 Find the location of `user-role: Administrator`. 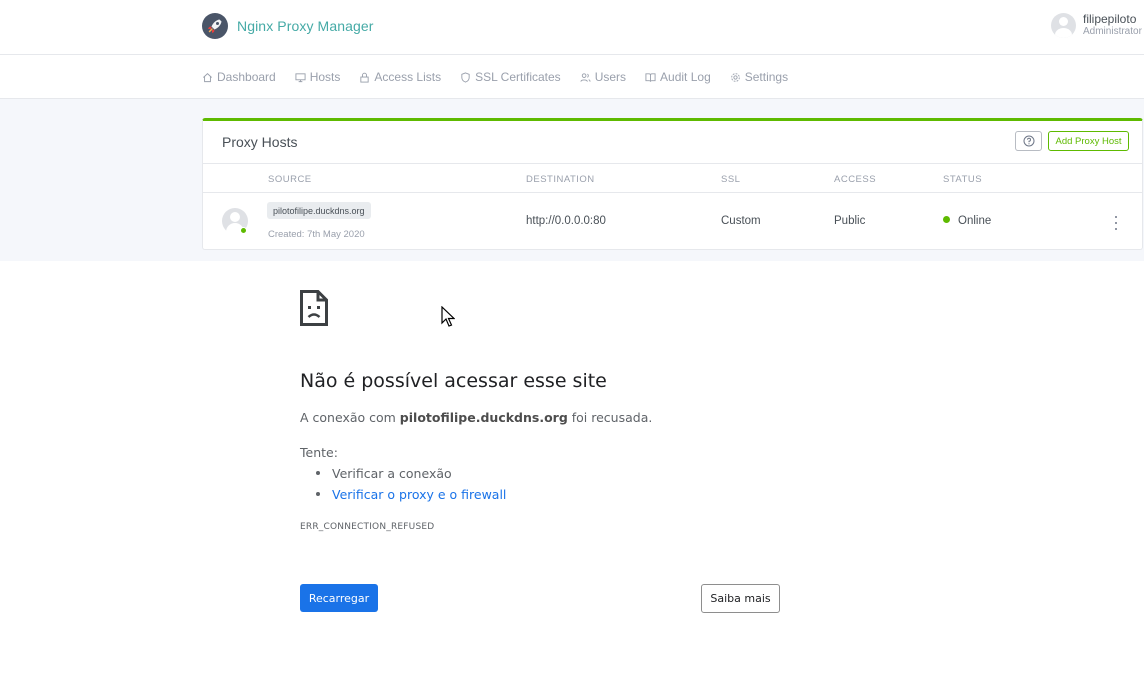

user-role: Administrator is located at coordinates (1112, 32).